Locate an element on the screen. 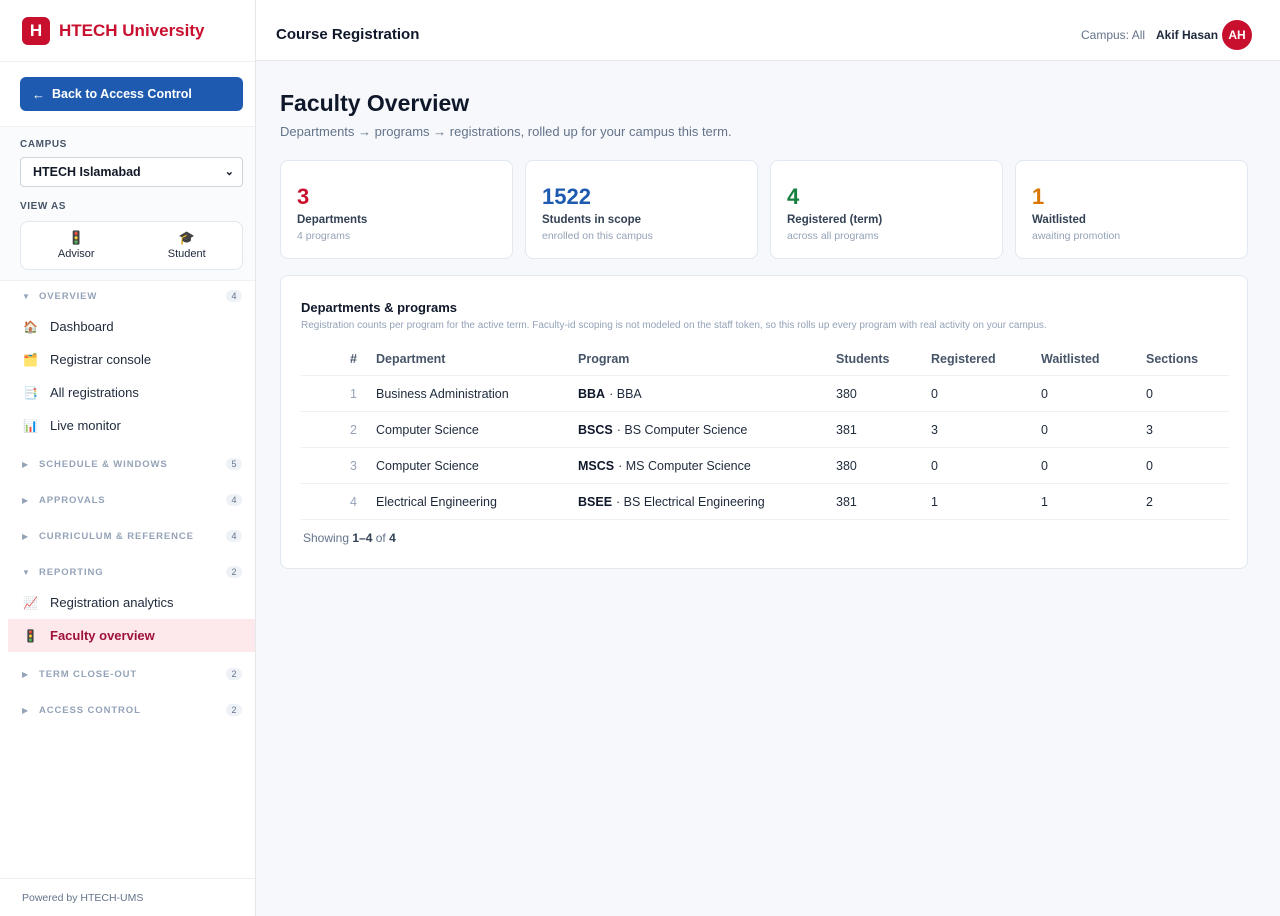 This screenshot has width=1280, height=916. sidebar-item-label: Live monitor is located at coordinates (85, 425).